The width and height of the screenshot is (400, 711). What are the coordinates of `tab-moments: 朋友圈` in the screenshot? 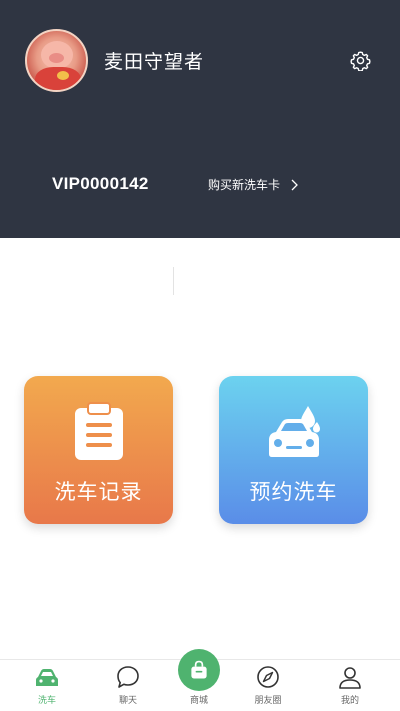 It's located at (268, 685).